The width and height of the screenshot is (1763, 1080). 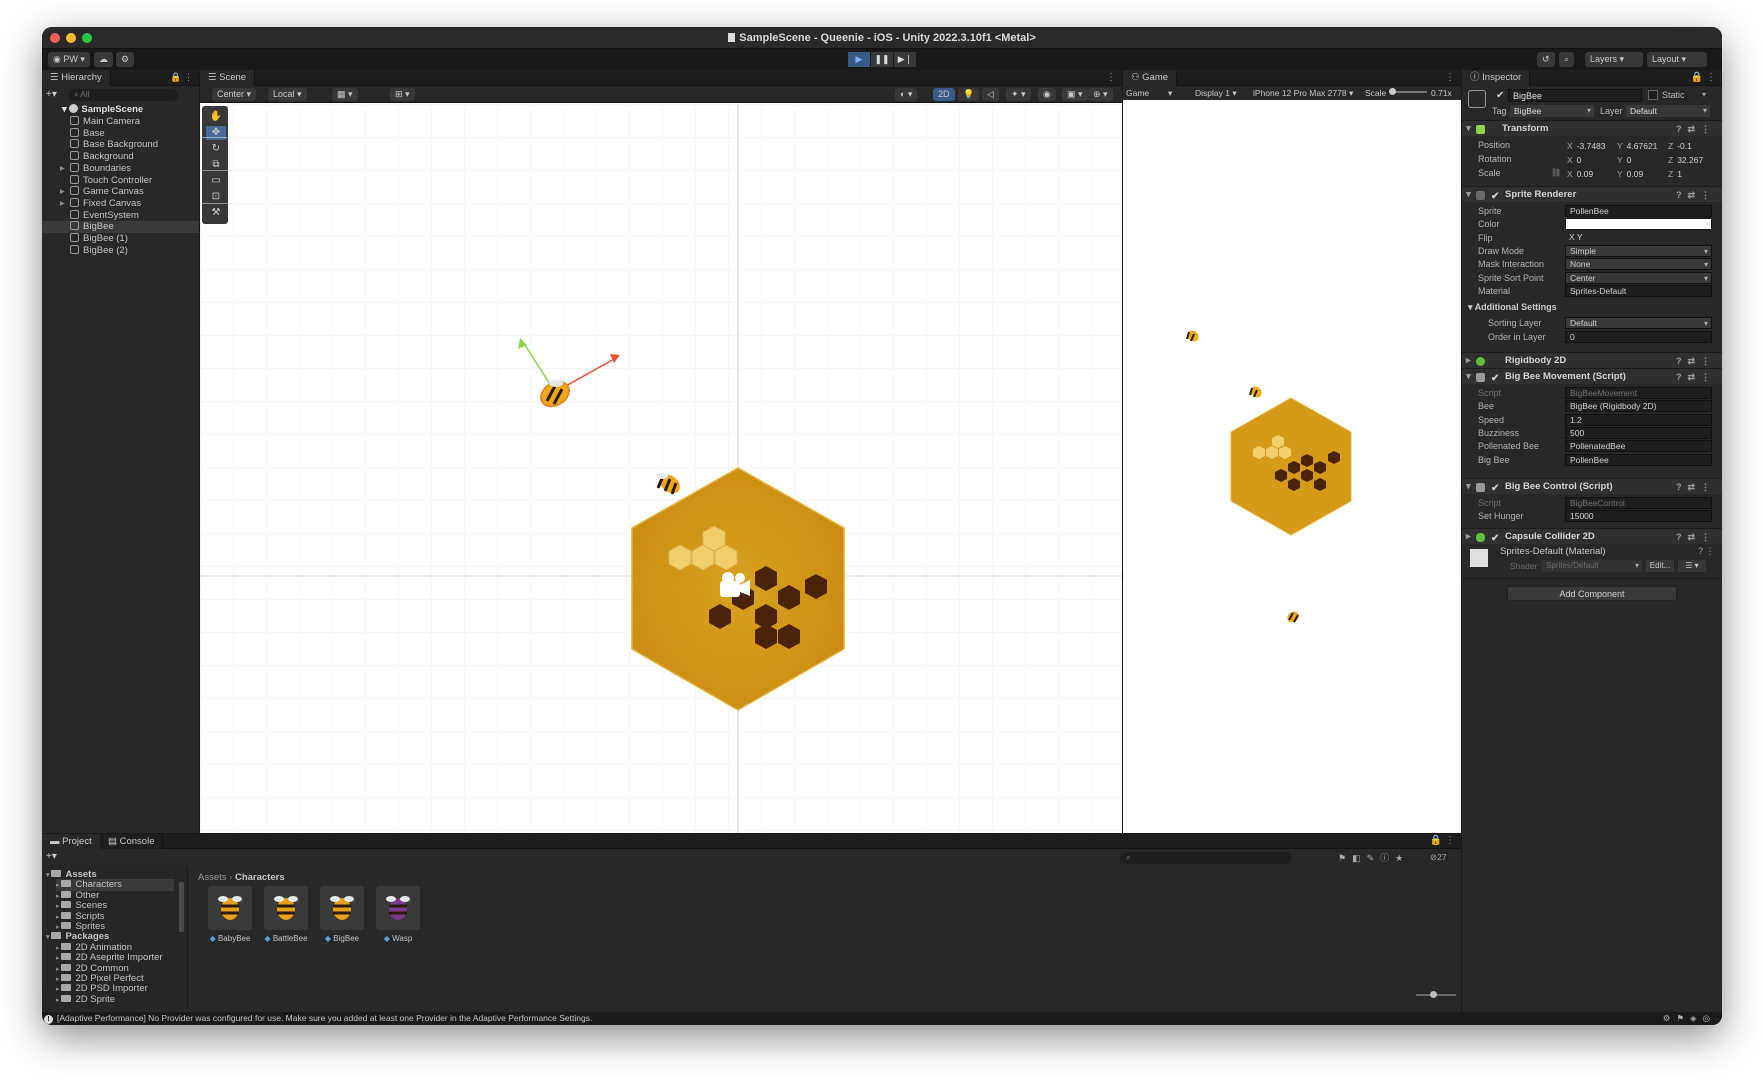 I want to click on grid-snap-button: ▦ ▾, so click(x=345, y=94).